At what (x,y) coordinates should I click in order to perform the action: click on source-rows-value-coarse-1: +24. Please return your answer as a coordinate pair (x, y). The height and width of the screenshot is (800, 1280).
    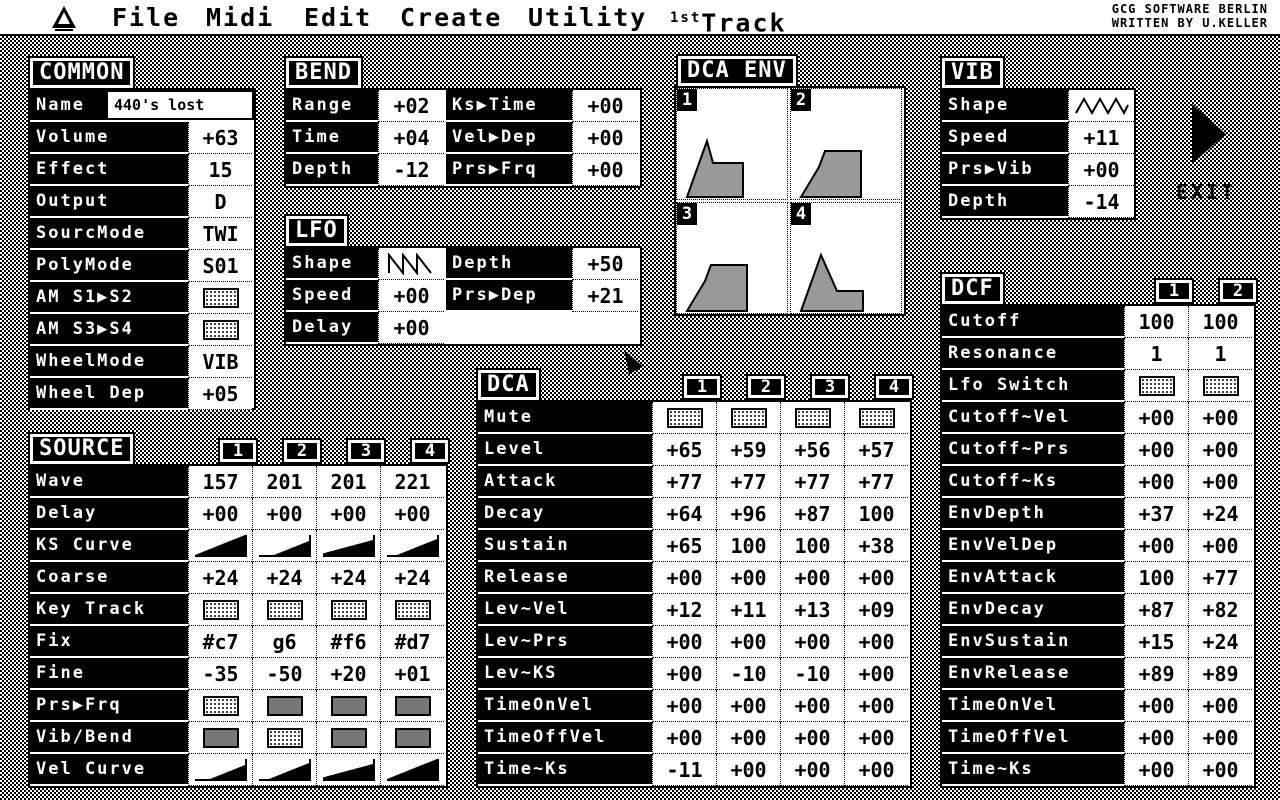
    Looking at the image, I should click on (220, 578).